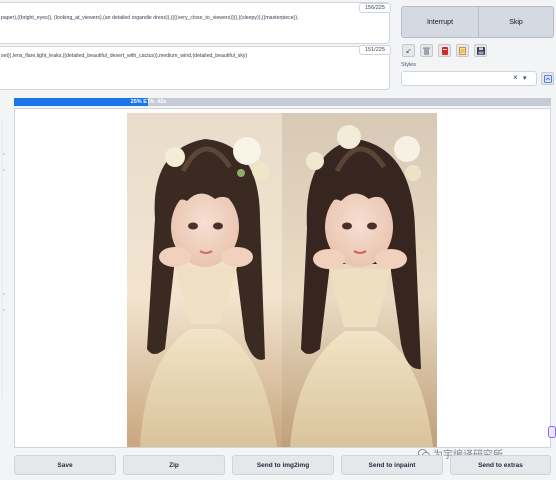  I want to click on save-button: Save, so click(65, 465).